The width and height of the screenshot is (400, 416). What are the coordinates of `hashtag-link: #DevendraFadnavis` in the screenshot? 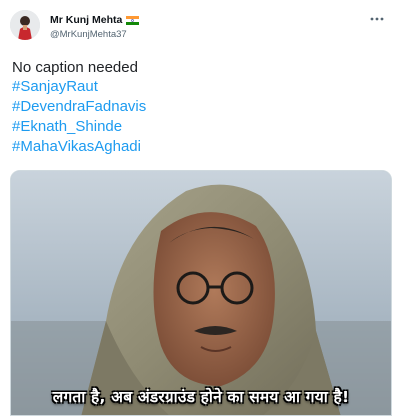 It's located at (197, 107).